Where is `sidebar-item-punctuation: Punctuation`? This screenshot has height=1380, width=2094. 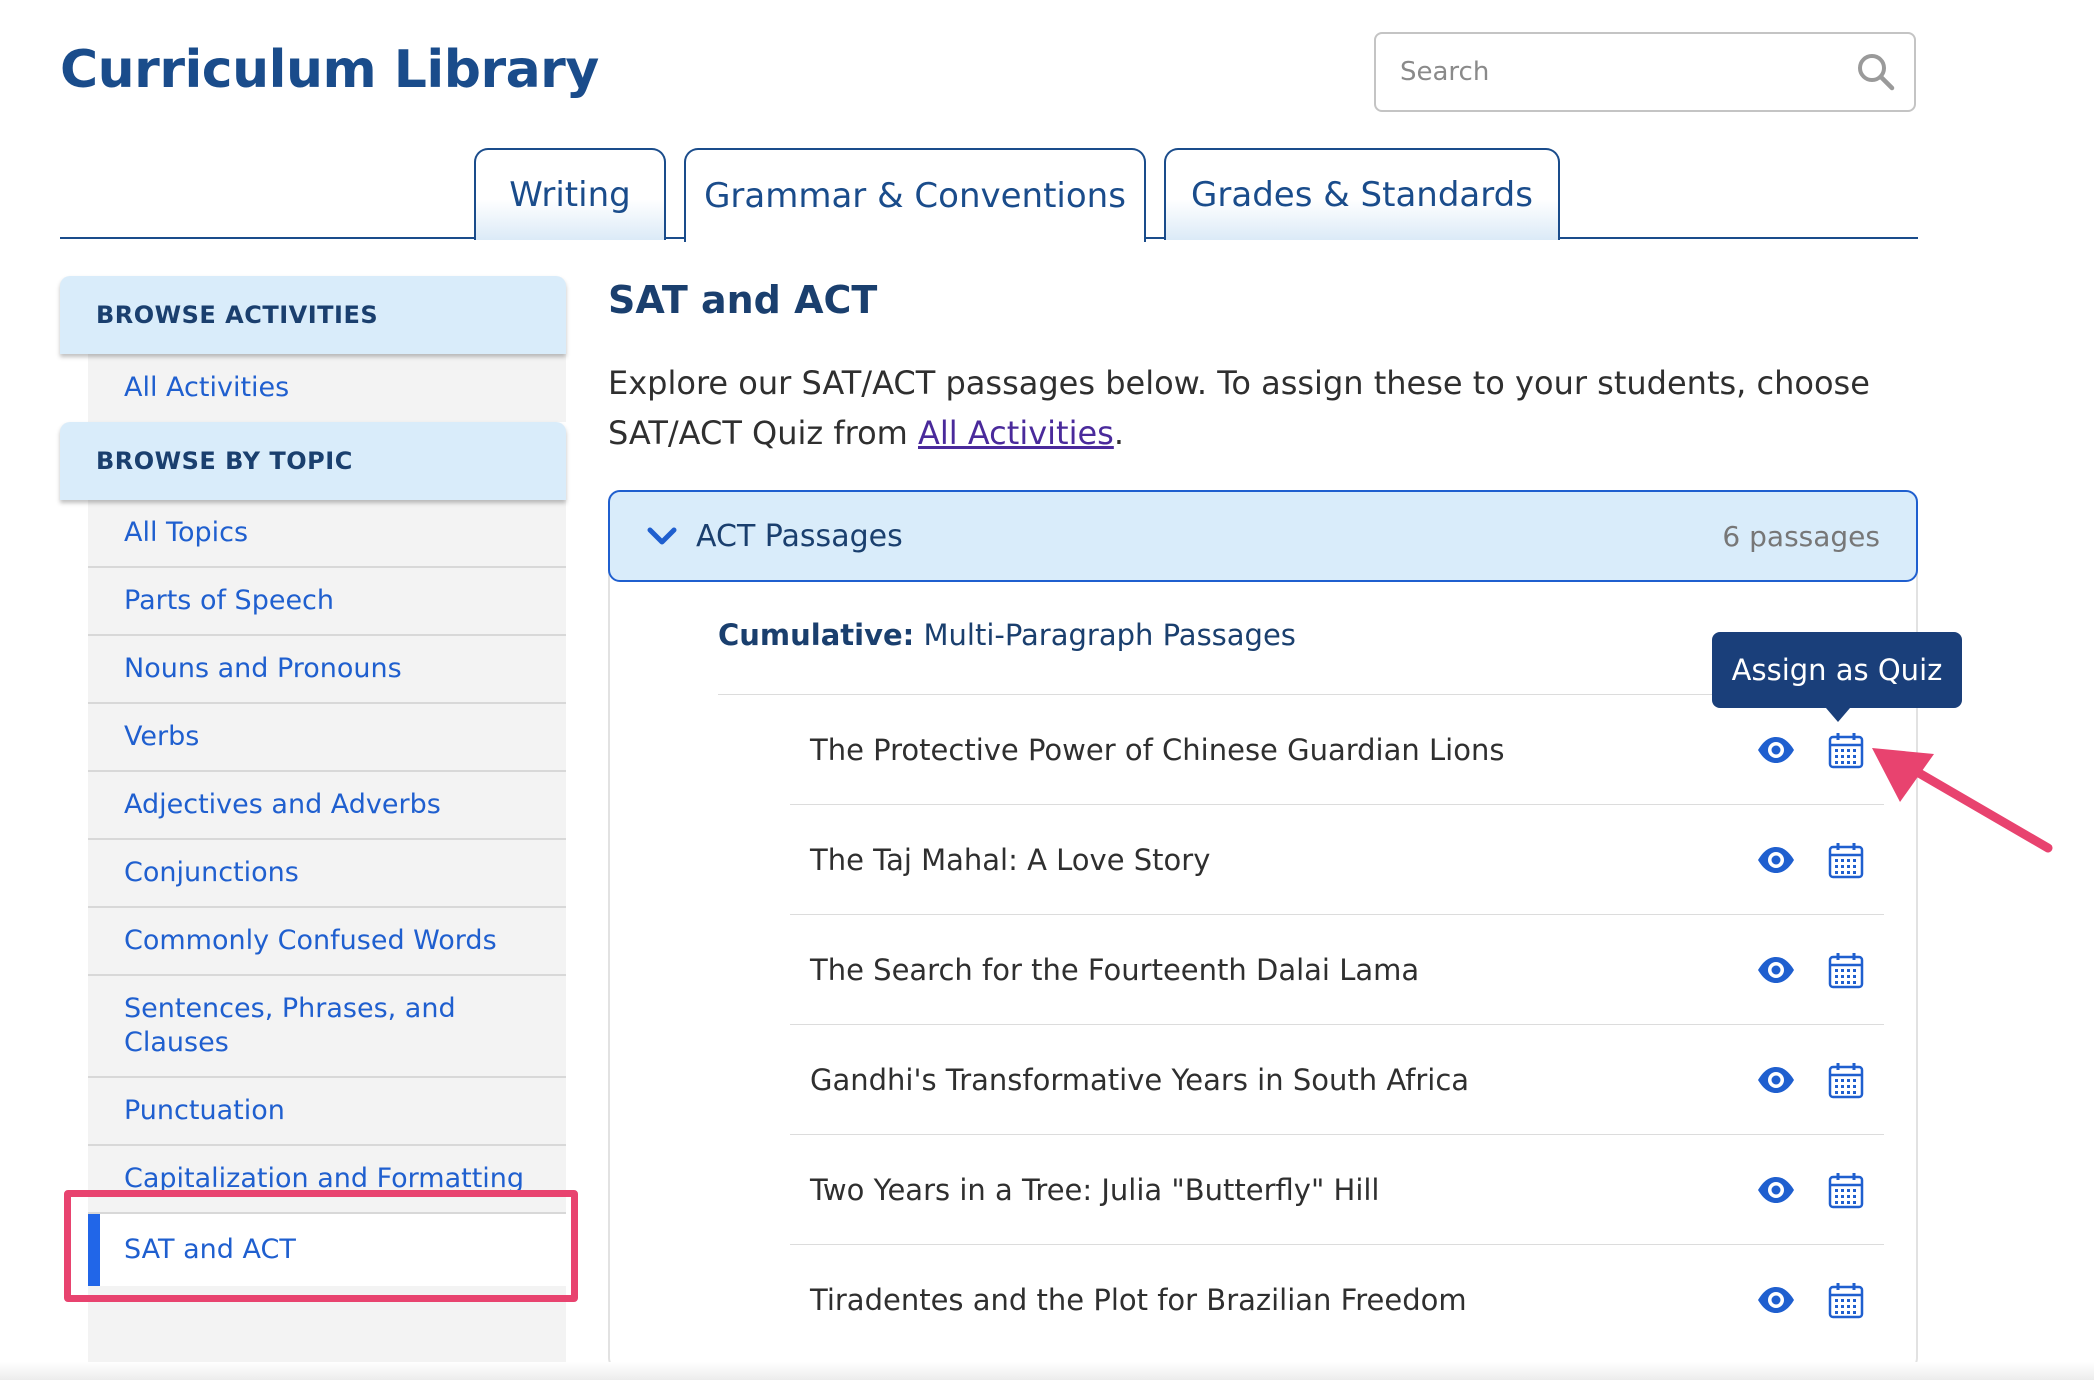 sidebar-item-punctuation: Punctuation is located at coordinates (327, 1112).